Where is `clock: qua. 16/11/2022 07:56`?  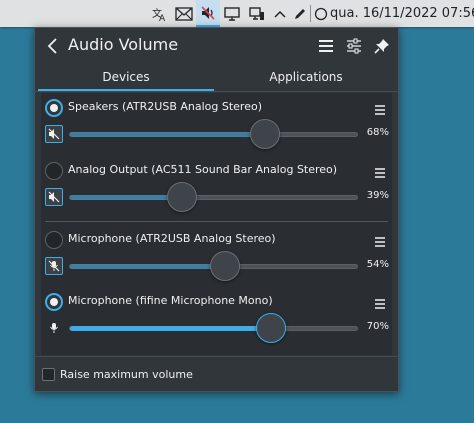
clock: qua. 16/11/2022 07:56 is located at coordinates (402, 13).